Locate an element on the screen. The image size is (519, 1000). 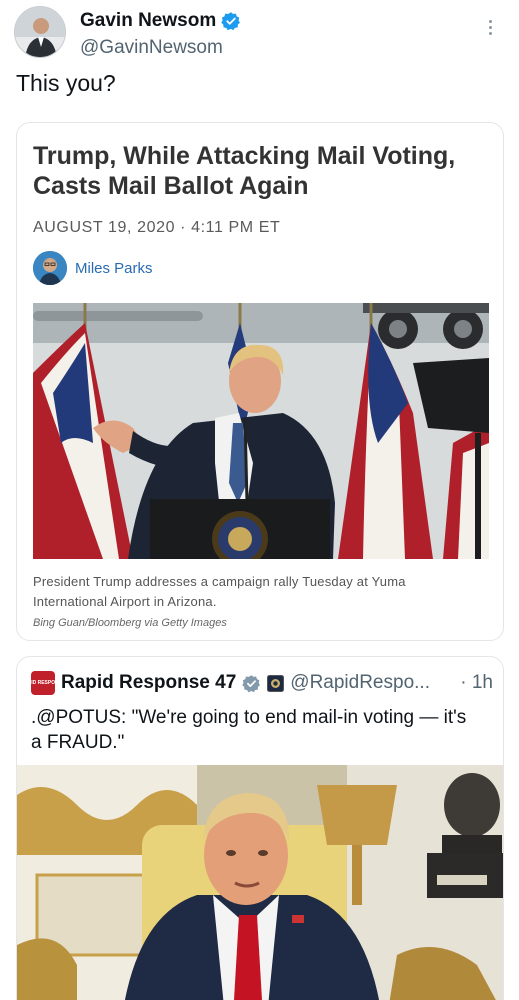
affiliate-seal-icon is located at coordinates (276, 683).